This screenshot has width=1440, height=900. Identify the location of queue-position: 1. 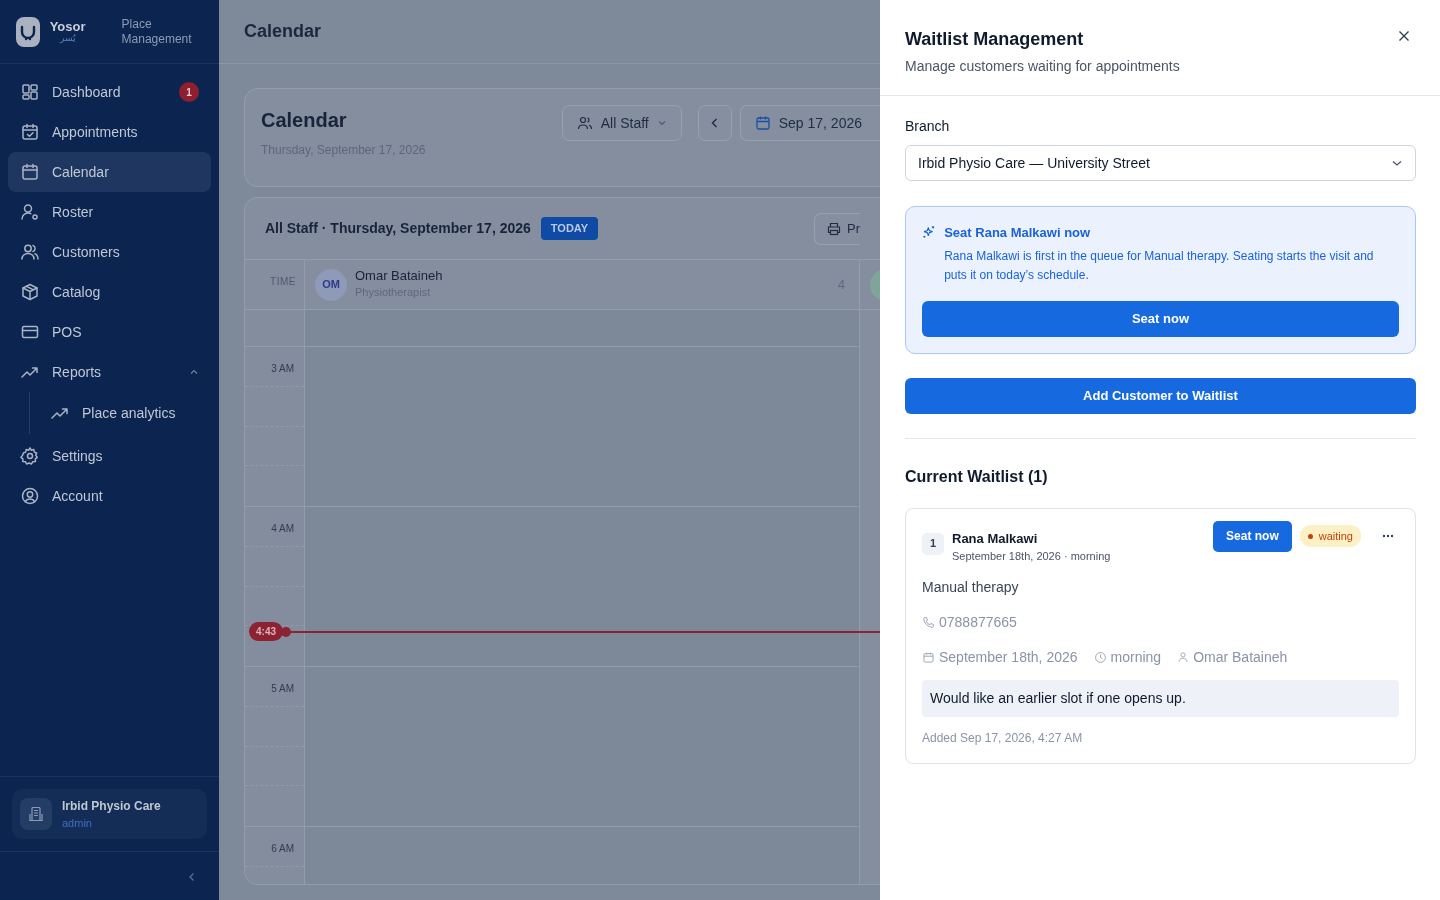
(933, 543).